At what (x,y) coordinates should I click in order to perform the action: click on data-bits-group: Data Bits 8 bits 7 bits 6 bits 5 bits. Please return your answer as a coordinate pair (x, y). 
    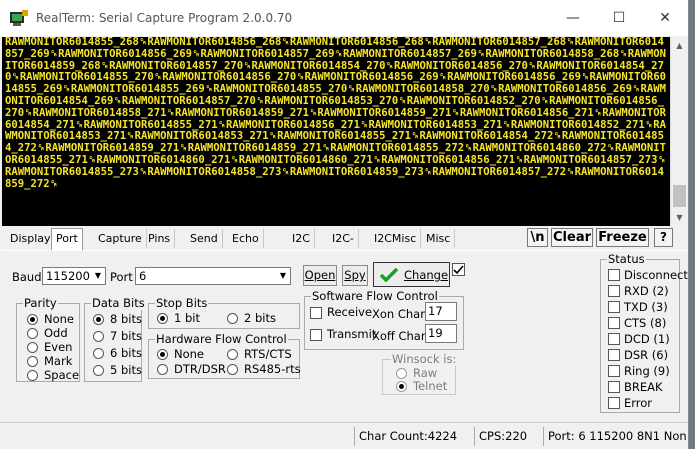
    Looking at the image, I should click on (115, 339).